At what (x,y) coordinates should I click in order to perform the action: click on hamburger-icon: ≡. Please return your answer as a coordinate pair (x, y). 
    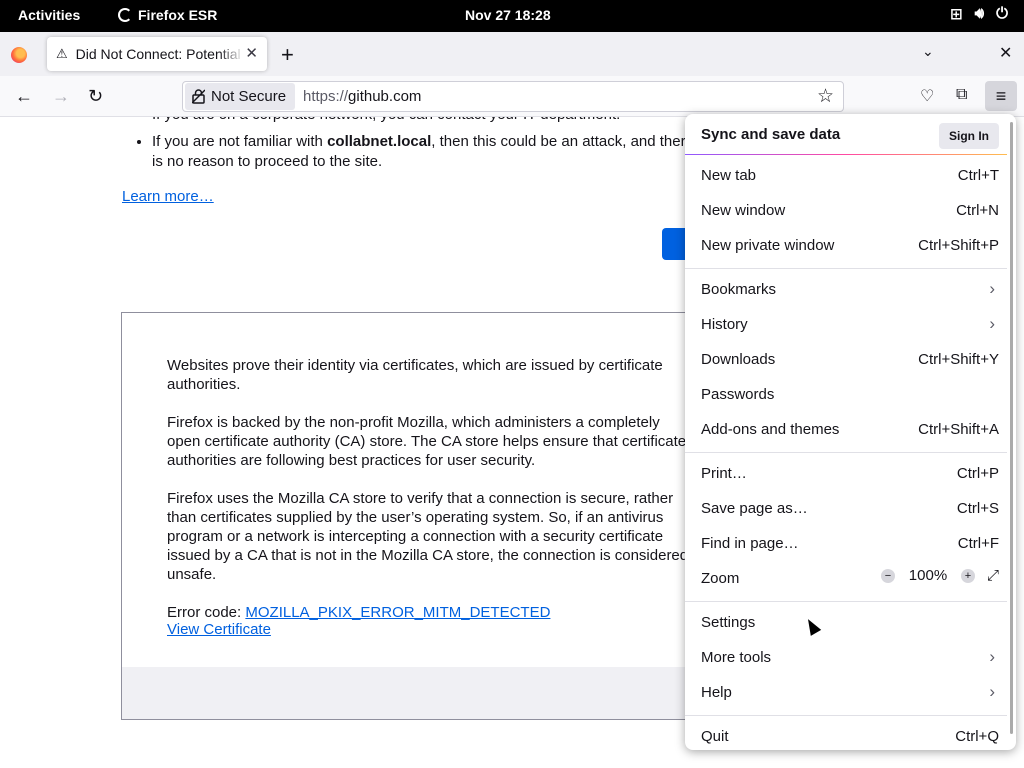
    Looking at the image, I should click on (1001, 96).